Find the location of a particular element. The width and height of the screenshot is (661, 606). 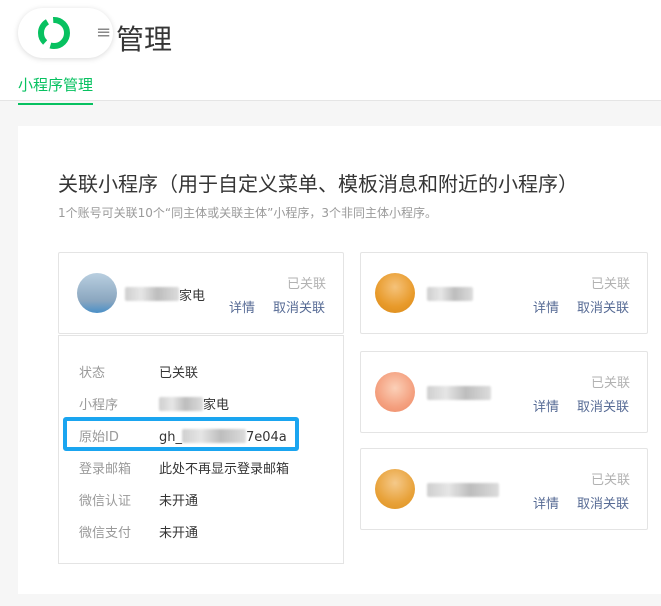

menu-icon: ≡ is located at coordinates (103, 32).